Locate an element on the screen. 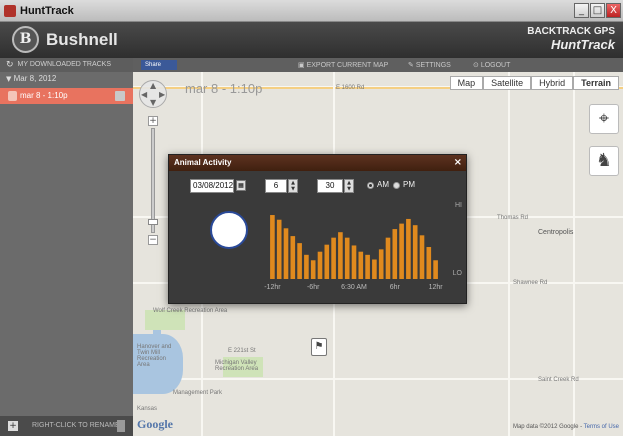 The width and height of the screenshot is (623, 436). settings-button: ✎ SETTINGS is located at coordinates (429, 65).